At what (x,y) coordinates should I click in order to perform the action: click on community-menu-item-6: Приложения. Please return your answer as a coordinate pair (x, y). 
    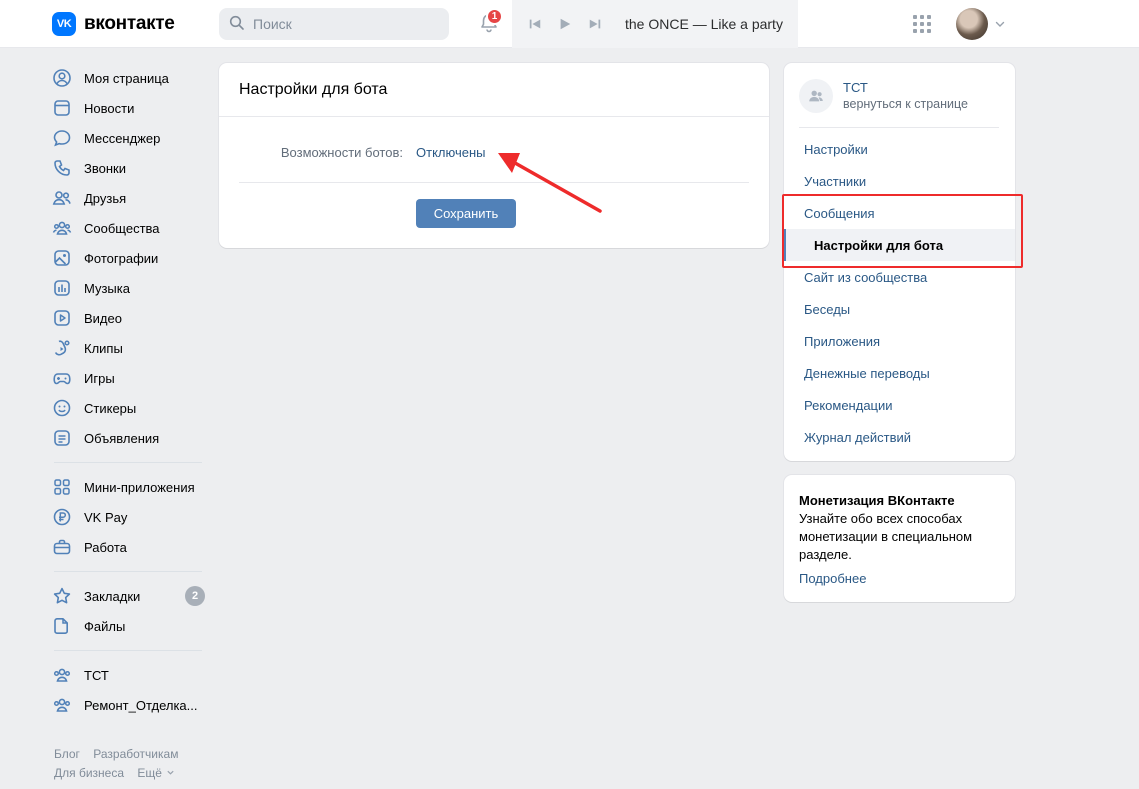
    Looking at the image, I should click on (899, 341).